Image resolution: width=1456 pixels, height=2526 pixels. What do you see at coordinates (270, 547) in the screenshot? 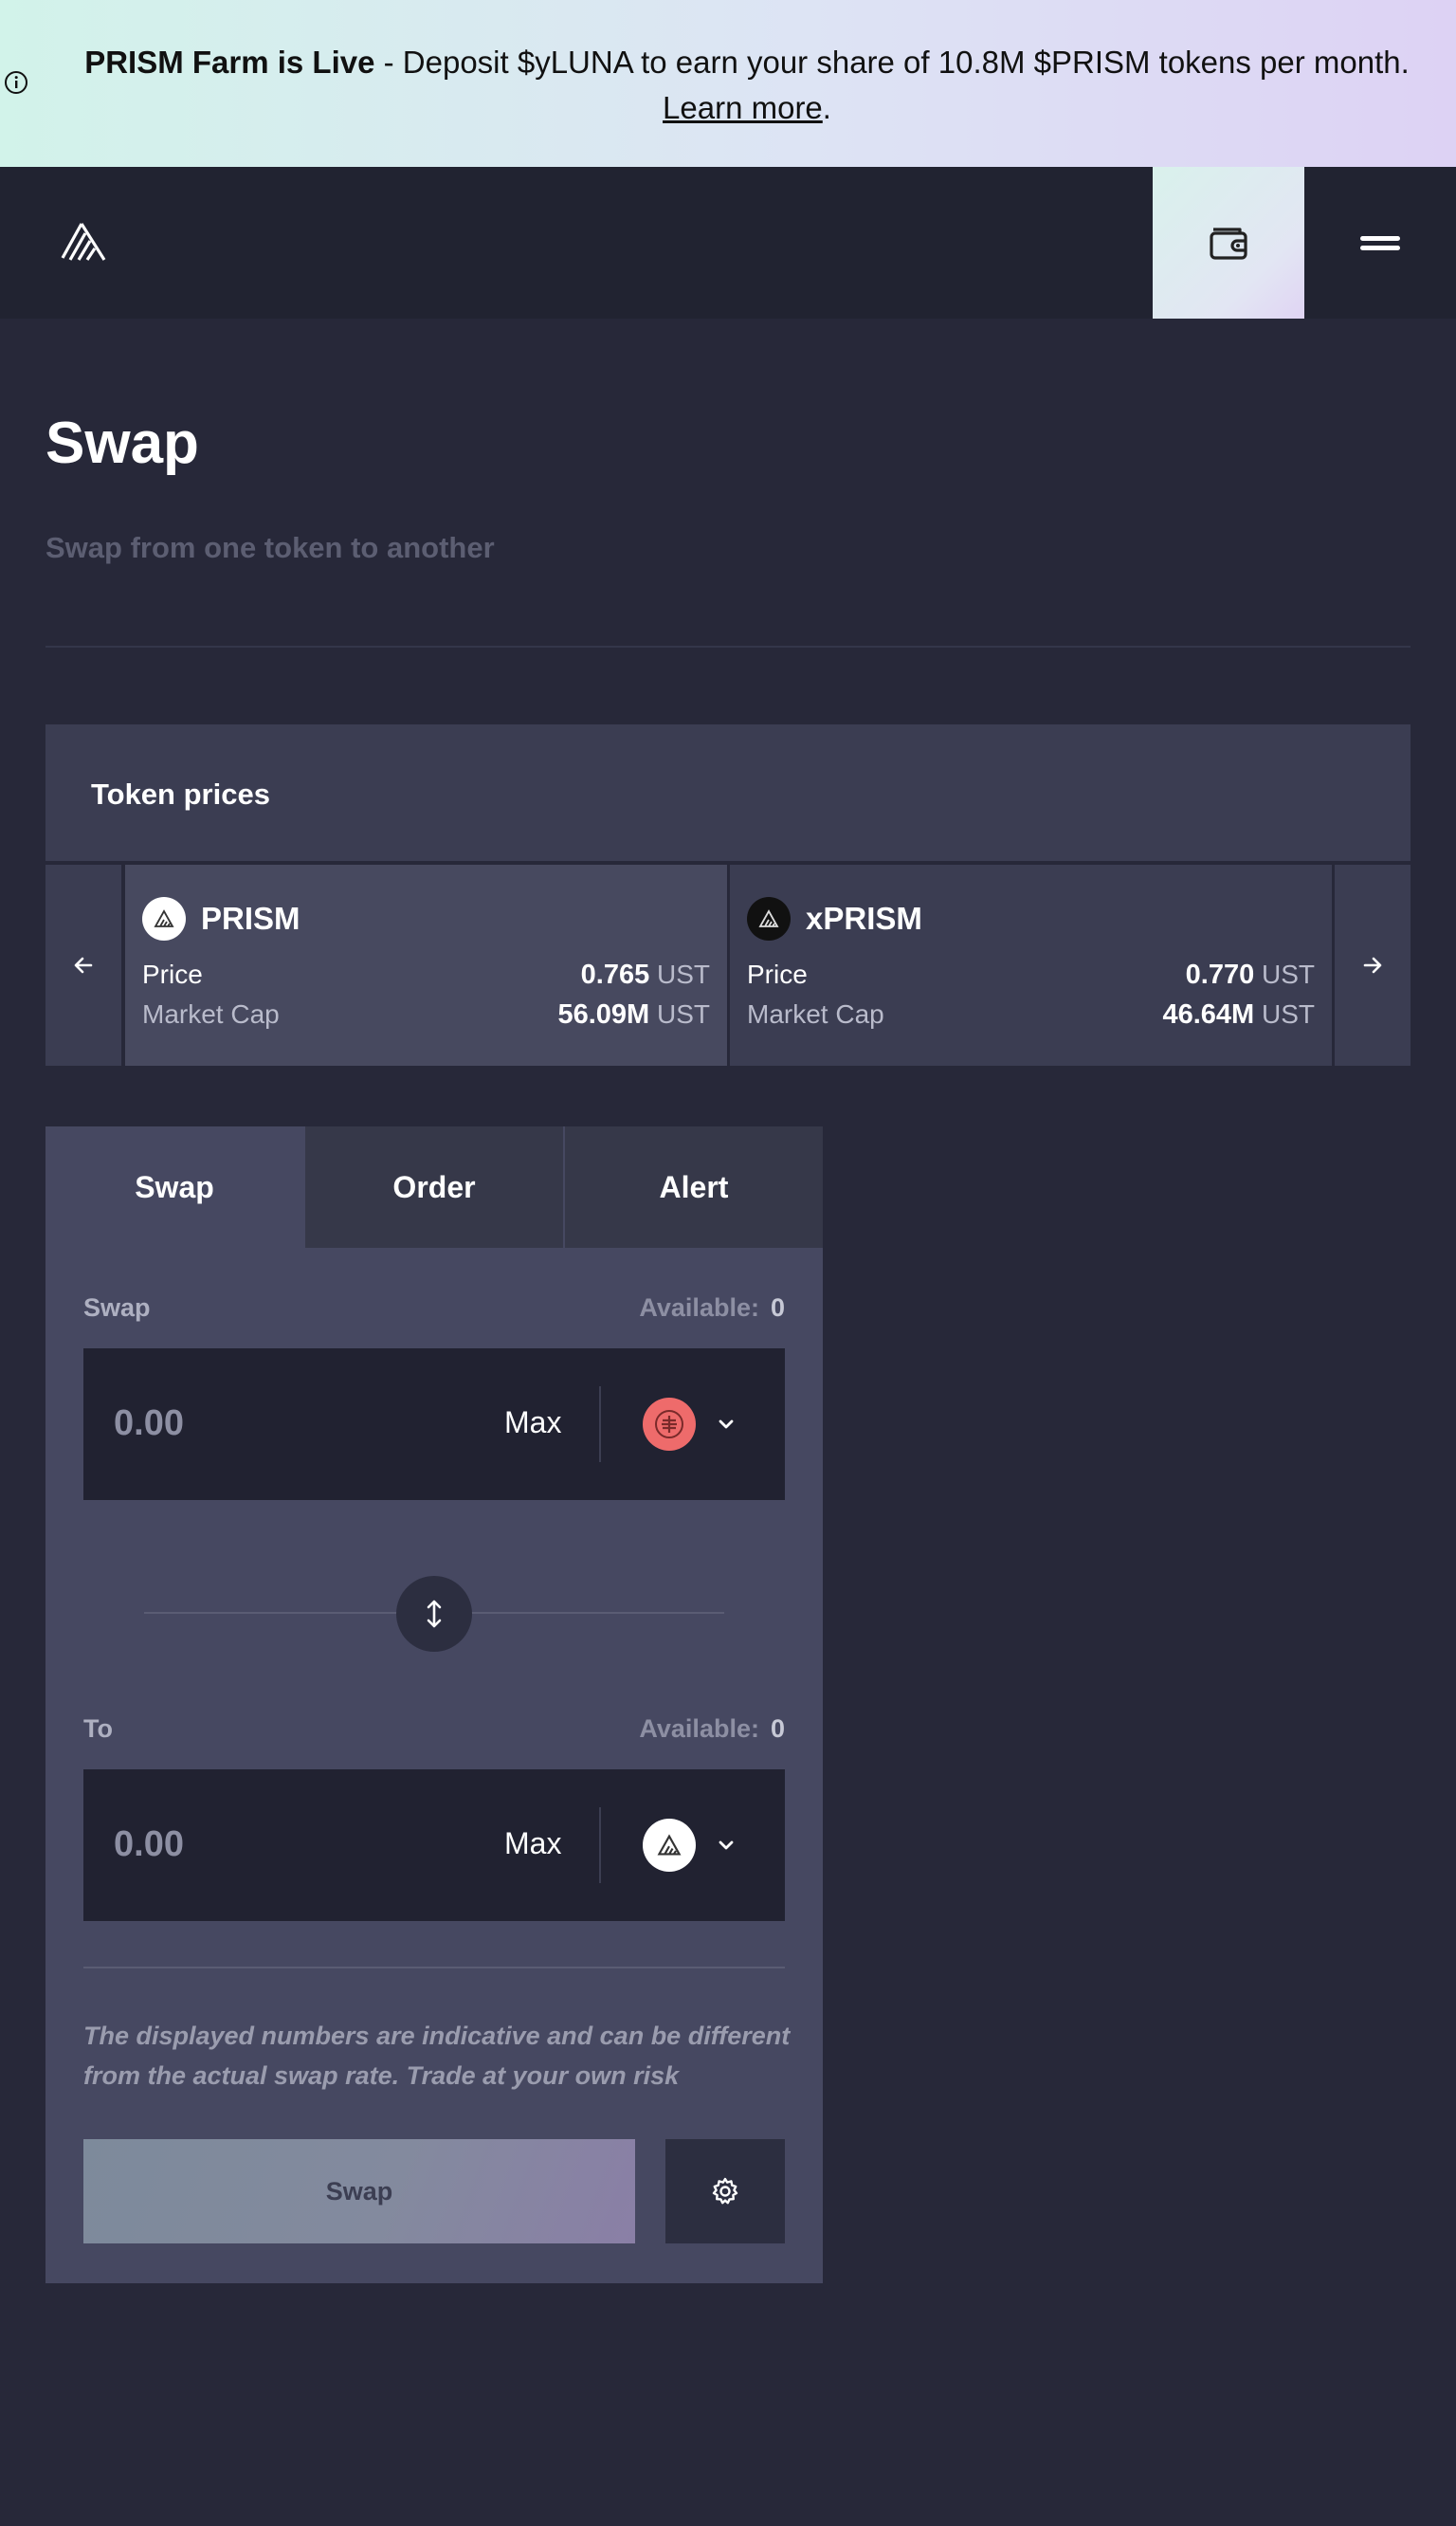
I see `page-subtitle: Swap from one token to another` at bounding box center [270, 547].